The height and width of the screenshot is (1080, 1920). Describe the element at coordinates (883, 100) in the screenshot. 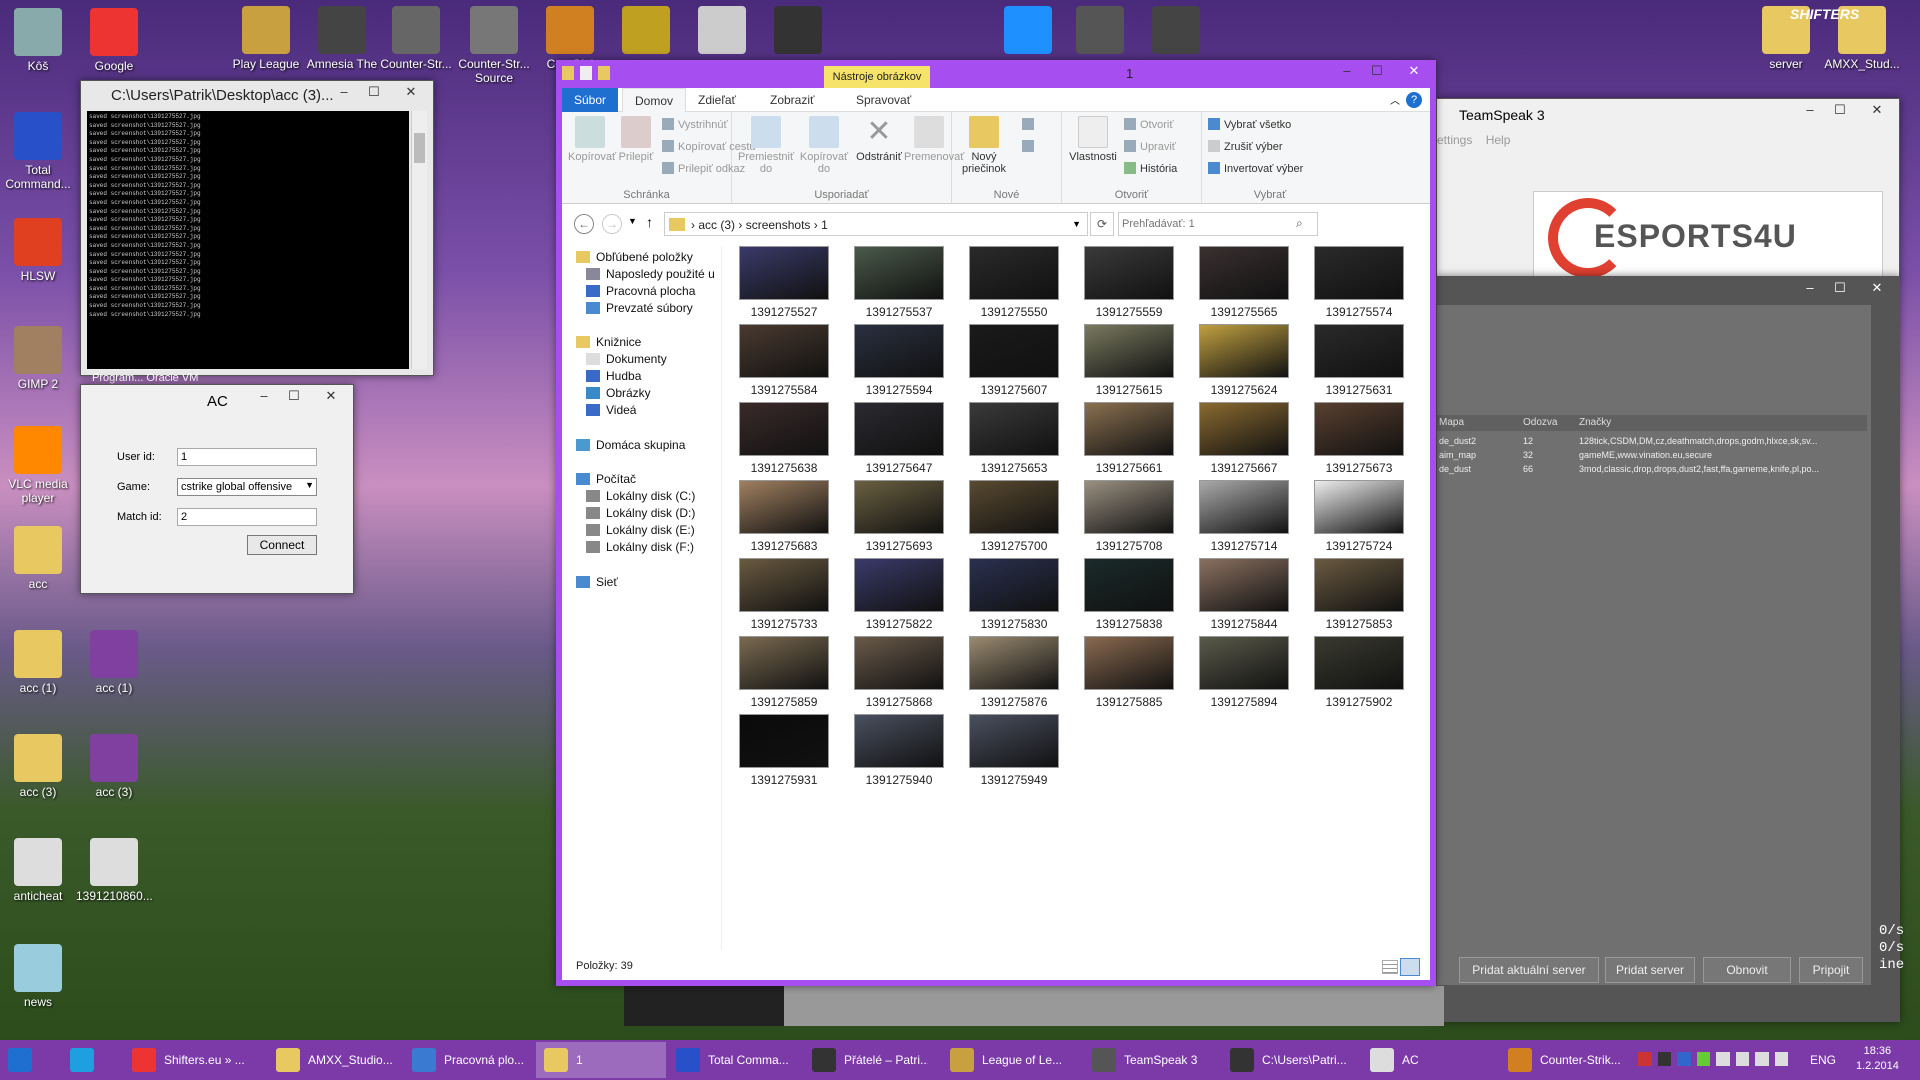

I see `tab-manage: Spravovať` at that location.